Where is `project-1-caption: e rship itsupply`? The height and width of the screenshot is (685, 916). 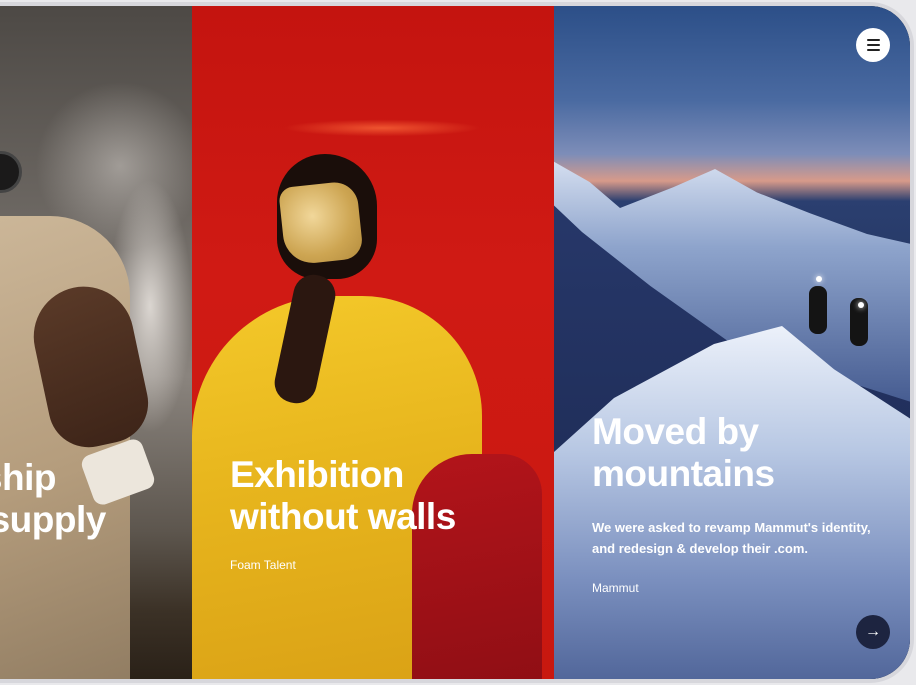 project-1-caption: e rship itsupply is located at coordinates (53, 478).